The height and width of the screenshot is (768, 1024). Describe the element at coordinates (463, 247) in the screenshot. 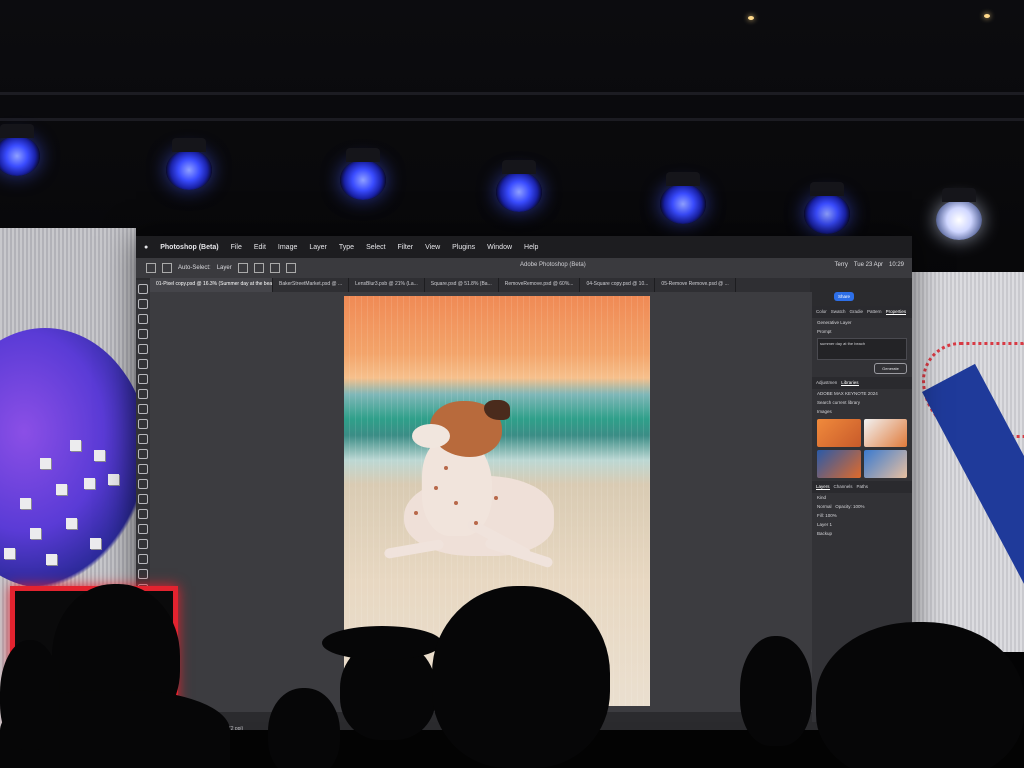

I see `menu-plugins: Plugins` at that location.